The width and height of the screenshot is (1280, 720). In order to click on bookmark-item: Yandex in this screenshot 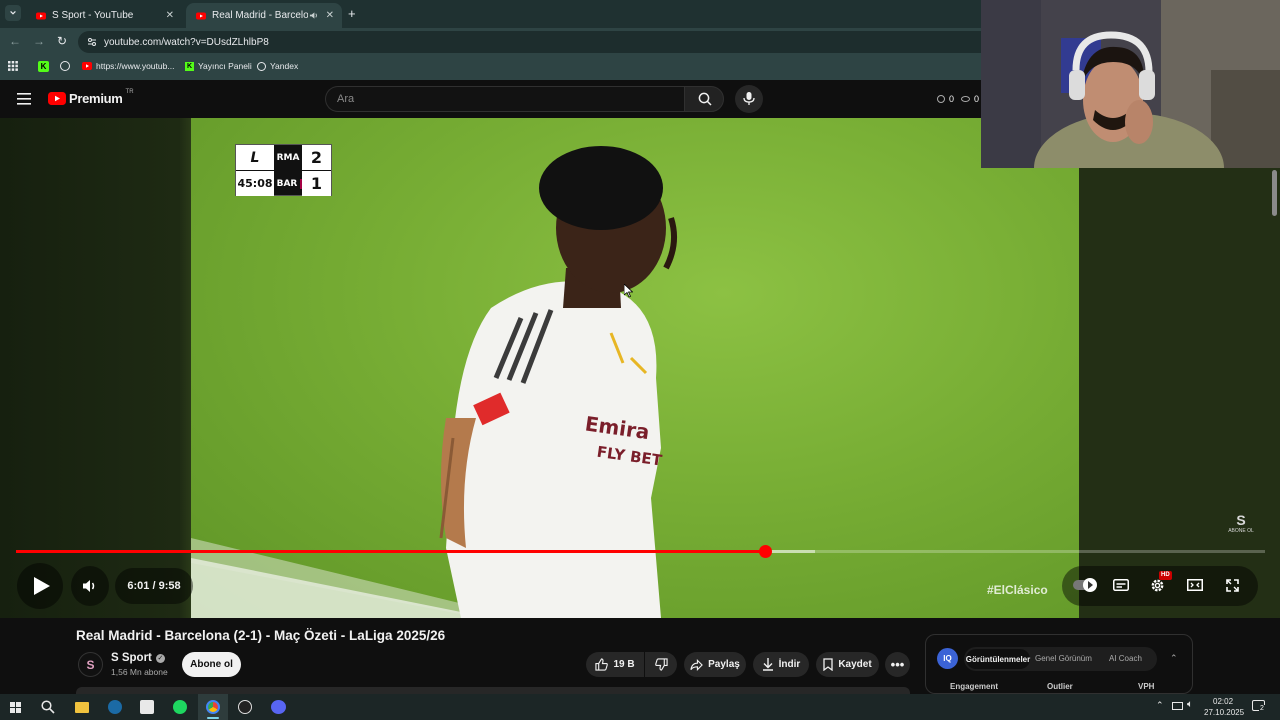, I will do `click(277, 66)`.